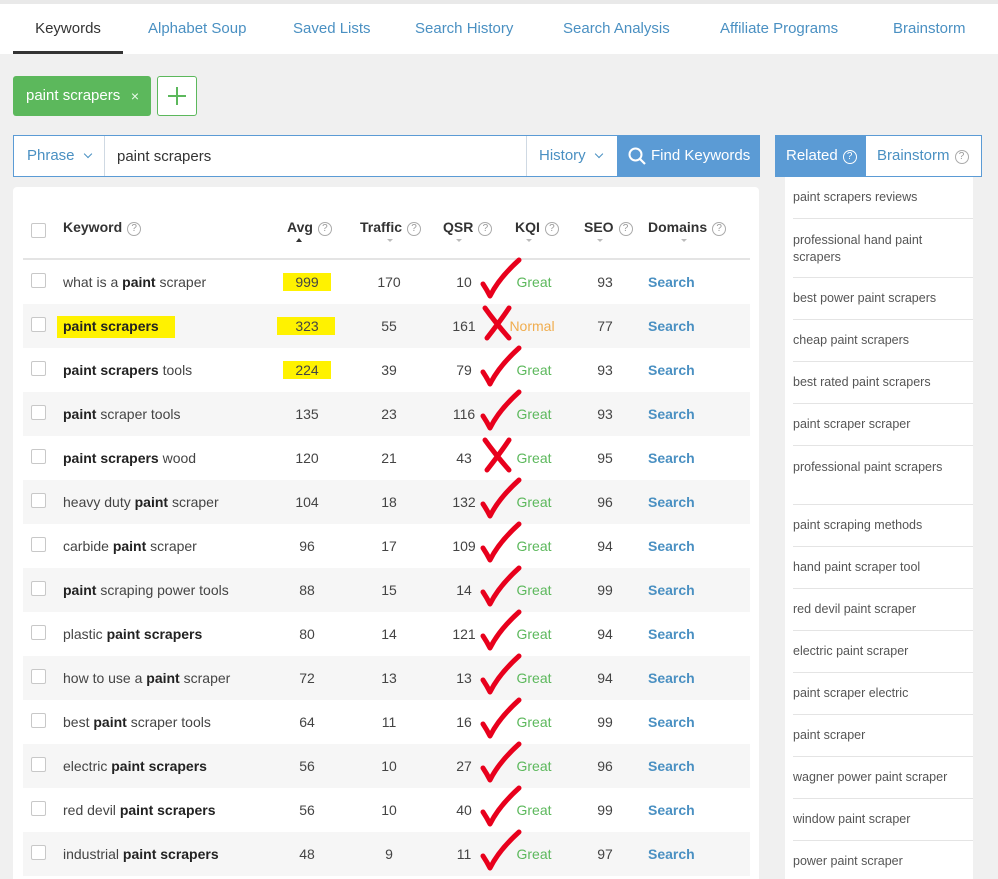 This screenshot has height=879, width=998. Describe the element at coordinates (883, 248) in the screenshot. I see `related-item: professional hand paint scrapers` at that location.